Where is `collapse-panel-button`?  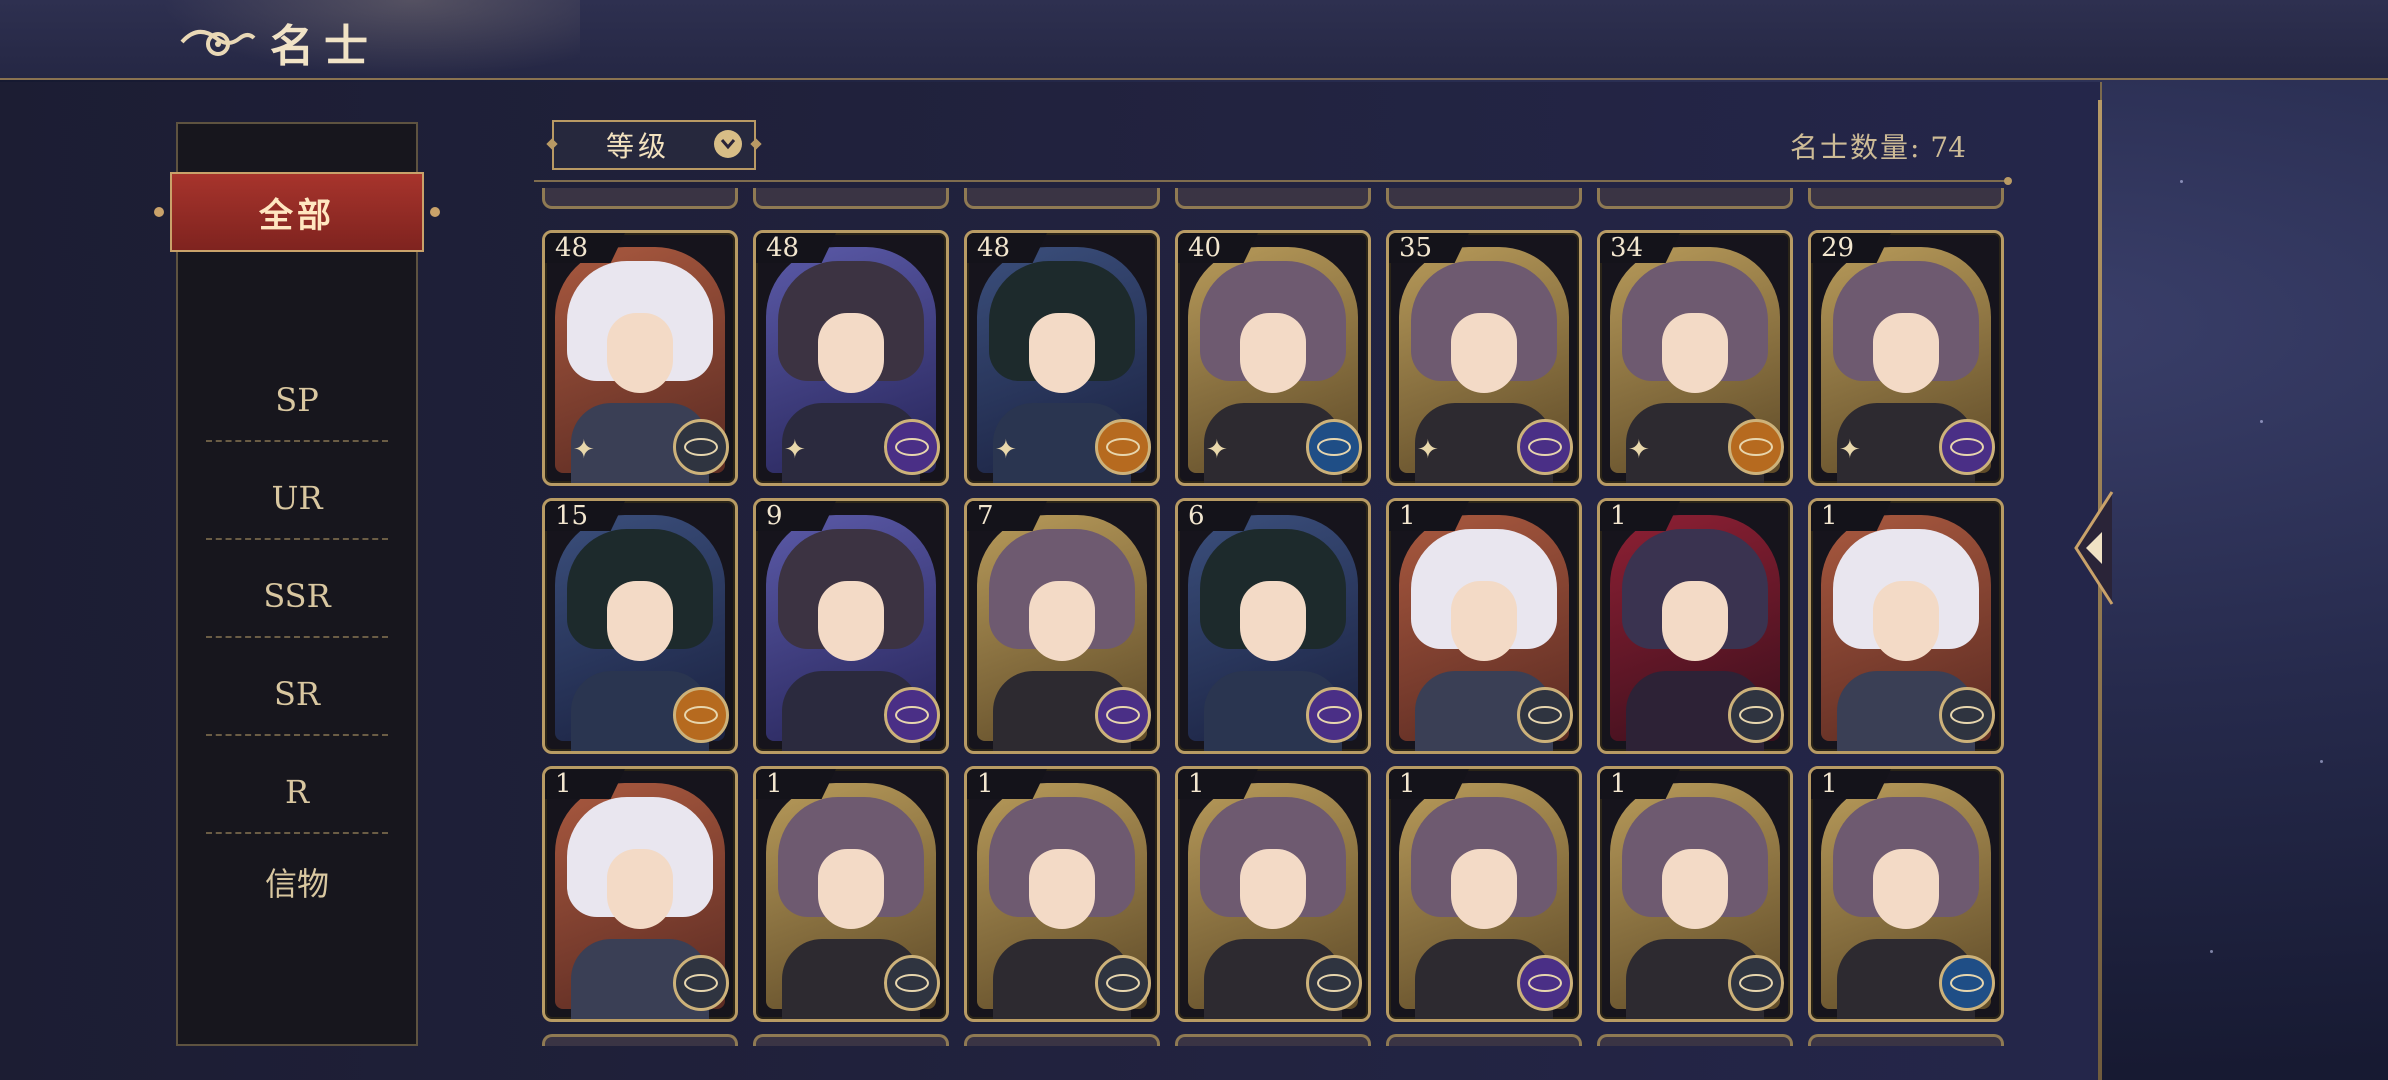 collapse-panel-button is located at coordinates (2092, 548).